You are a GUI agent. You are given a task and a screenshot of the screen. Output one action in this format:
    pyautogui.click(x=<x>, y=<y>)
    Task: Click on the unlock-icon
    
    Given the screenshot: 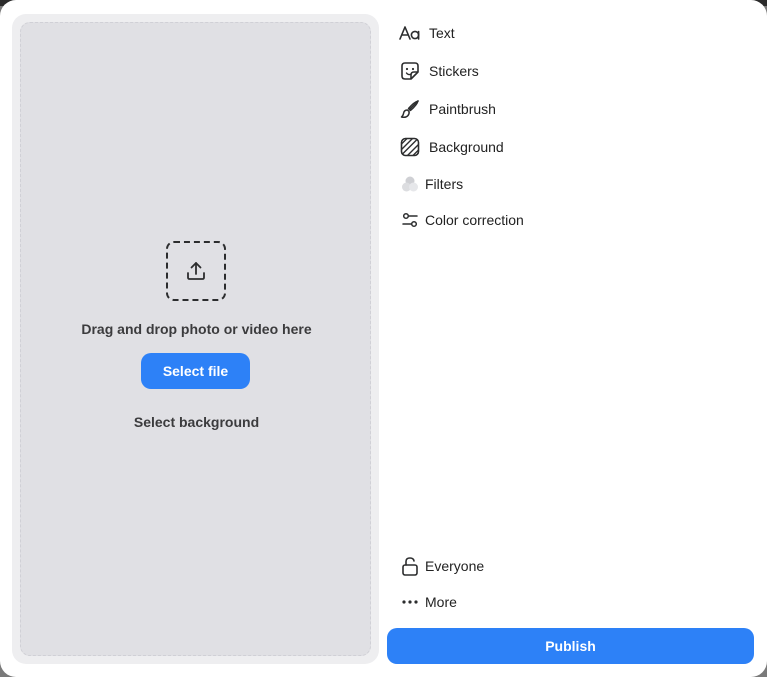 What is the action you would take?
    pyautogui.click(x=410, y=566)
    